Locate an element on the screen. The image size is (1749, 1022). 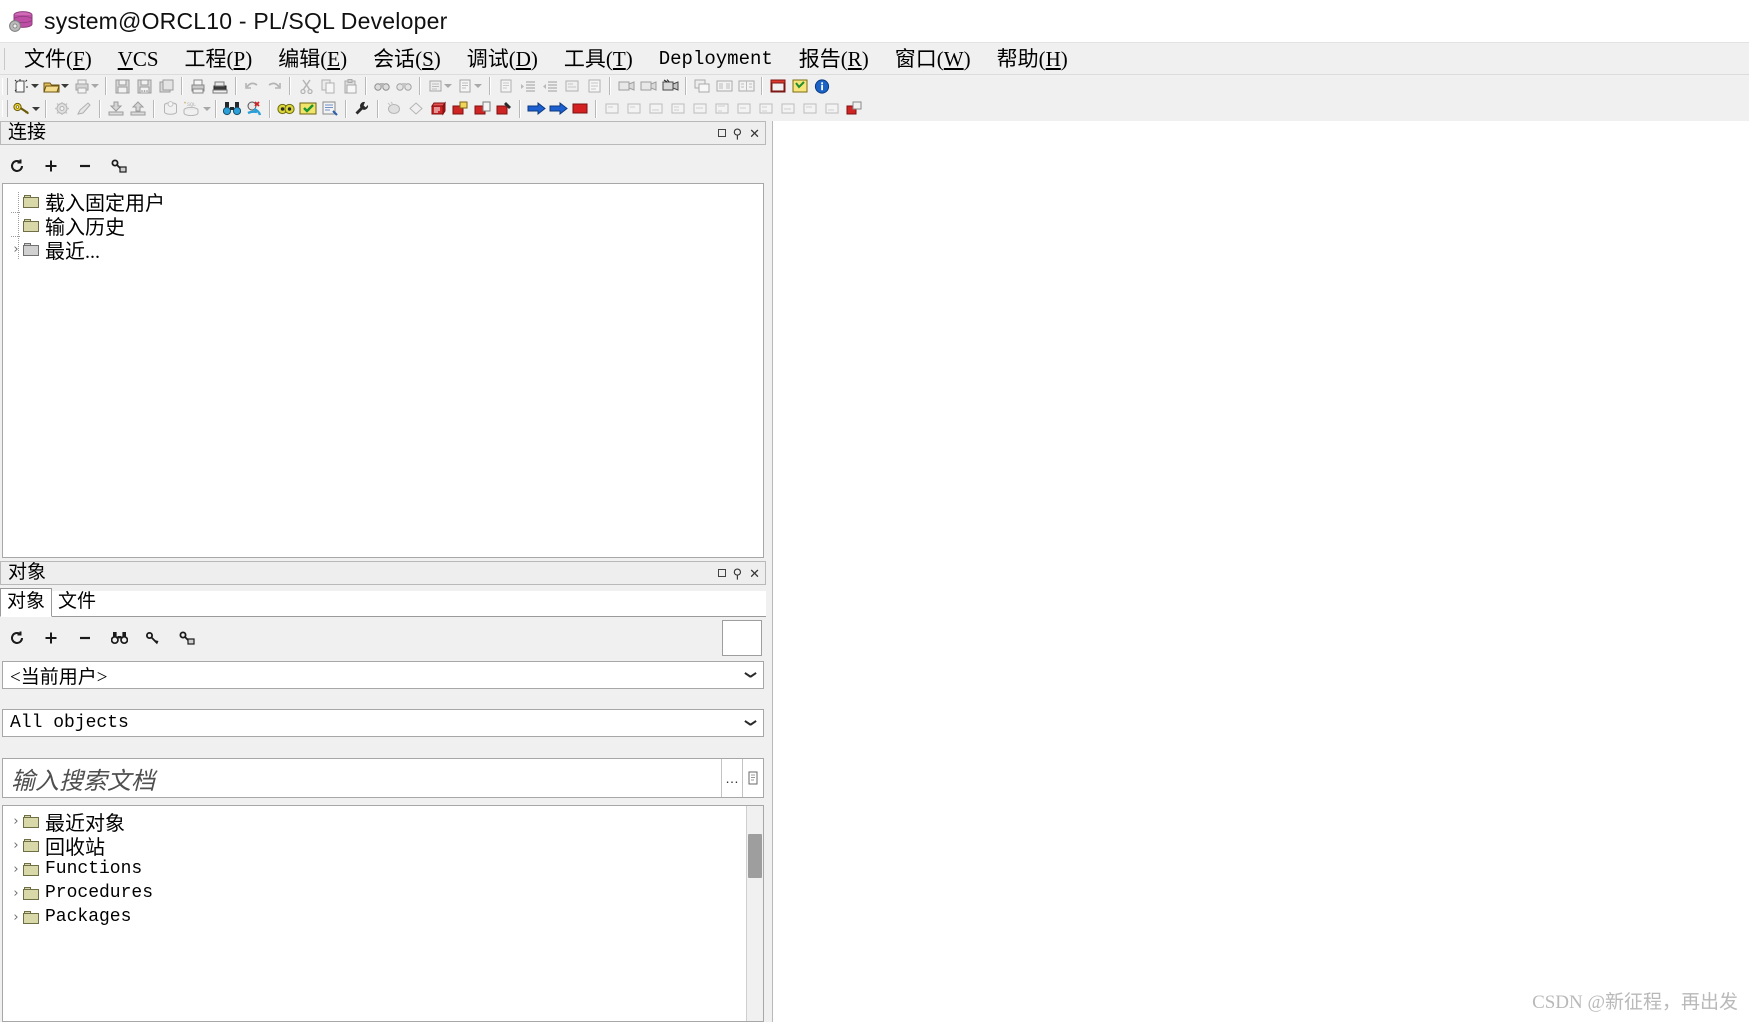
tree-item-procedures: › Procedures is located at coordinates (383, 893).